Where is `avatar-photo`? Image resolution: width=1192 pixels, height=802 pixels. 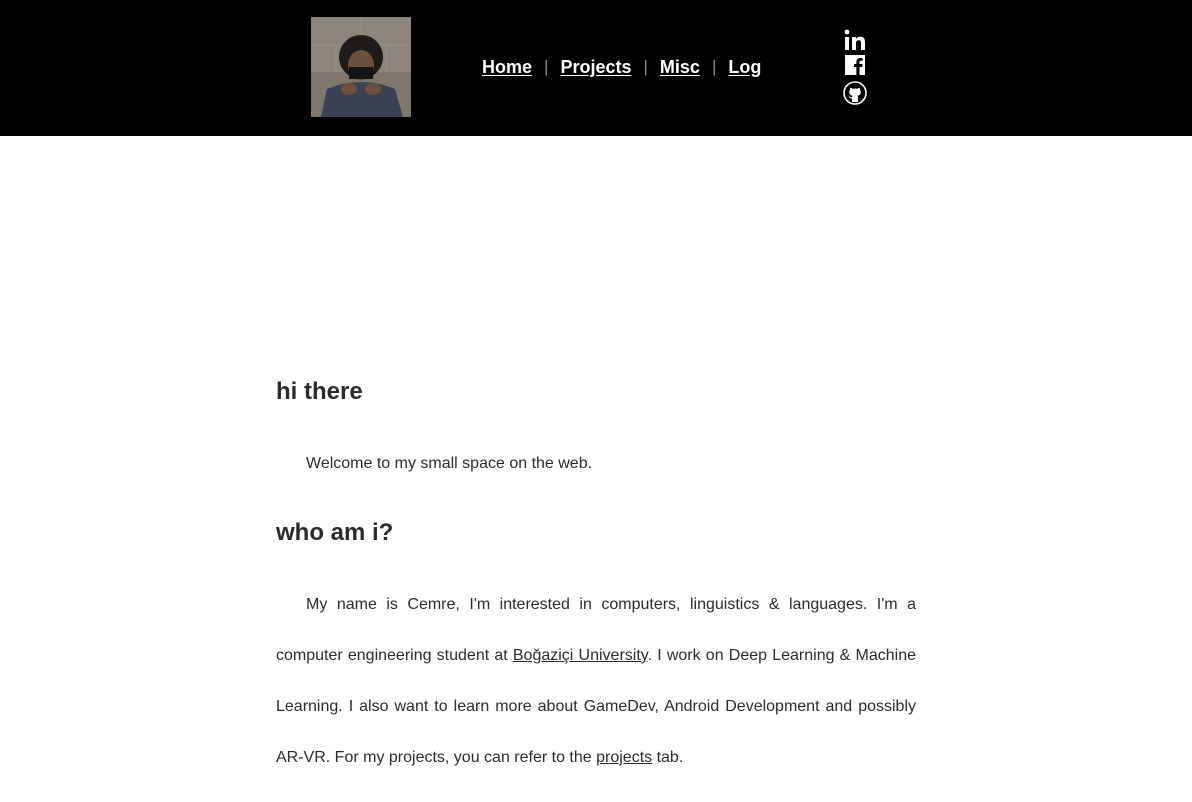 avatar-photo is located at coordinates (361, 67).